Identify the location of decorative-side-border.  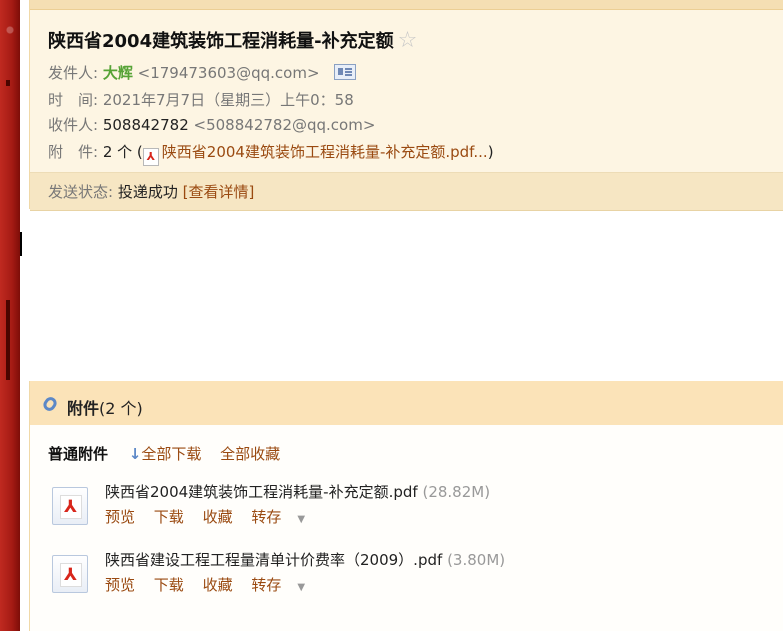
(10, 315).